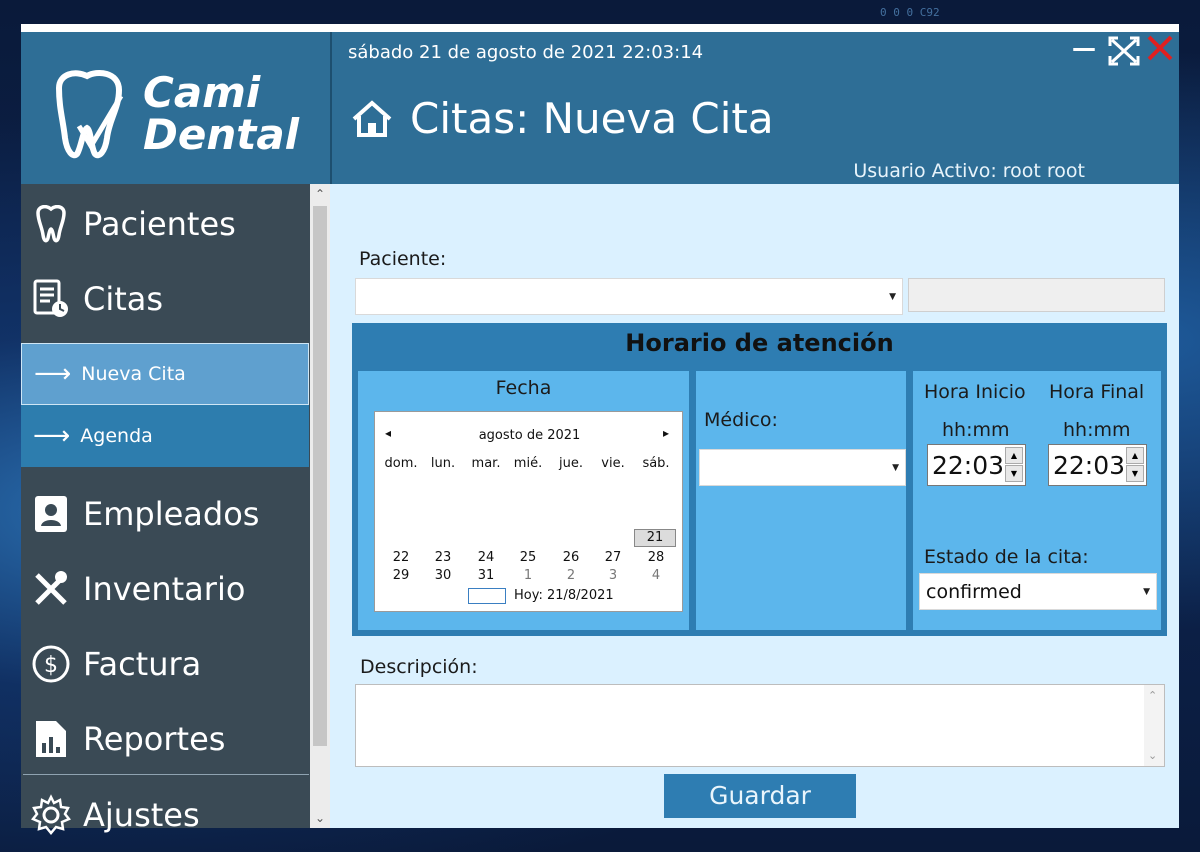 This screenshot has height=852, width=1200. I want to click on maximize-icon, so click(1124, 54).